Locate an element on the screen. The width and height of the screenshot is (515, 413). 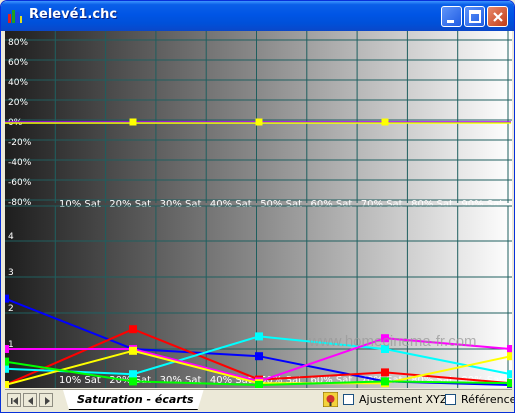
close-icon is located at coordinates (498, 17).